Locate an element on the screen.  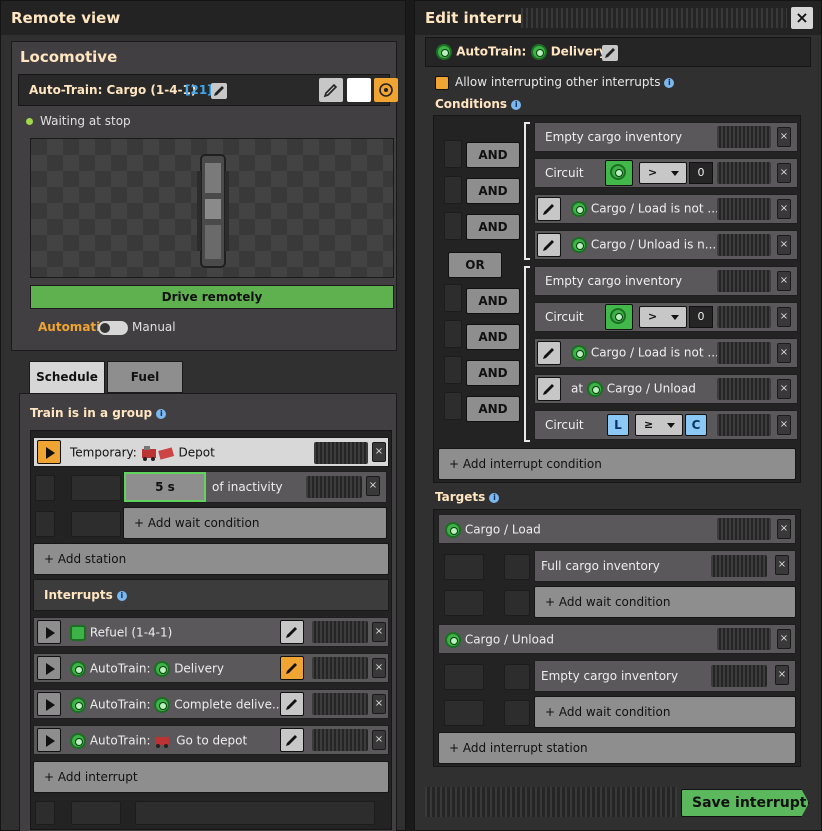
condition-row: Circuit L ≥ C × is located at coordinates (666, 425).